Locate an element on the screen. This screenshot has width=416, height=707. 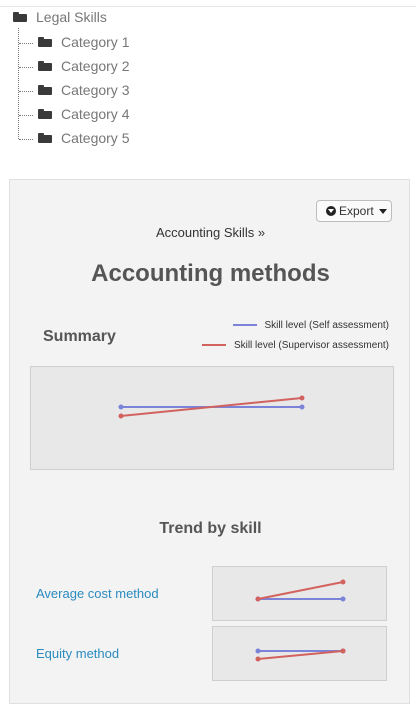
tree-root-label: Legal Skills is located at coordinates (71, 17).